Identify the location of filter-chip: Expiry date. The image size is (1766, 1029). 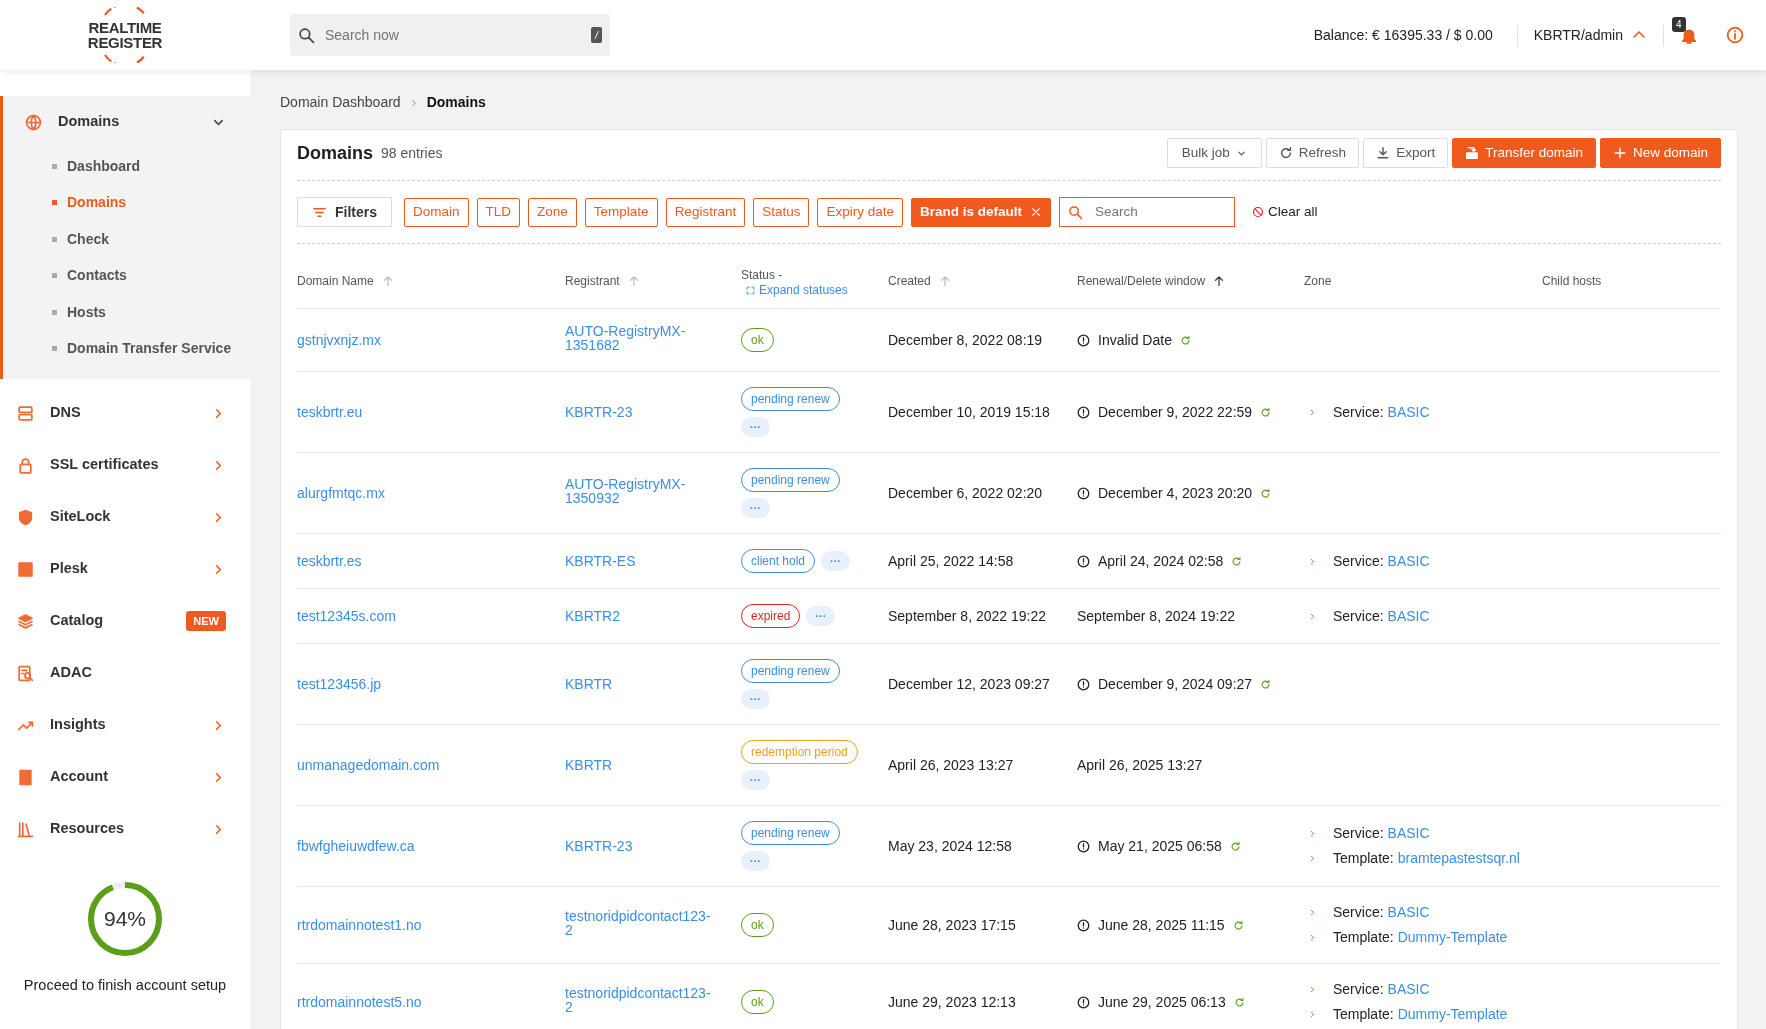
(860, 212).